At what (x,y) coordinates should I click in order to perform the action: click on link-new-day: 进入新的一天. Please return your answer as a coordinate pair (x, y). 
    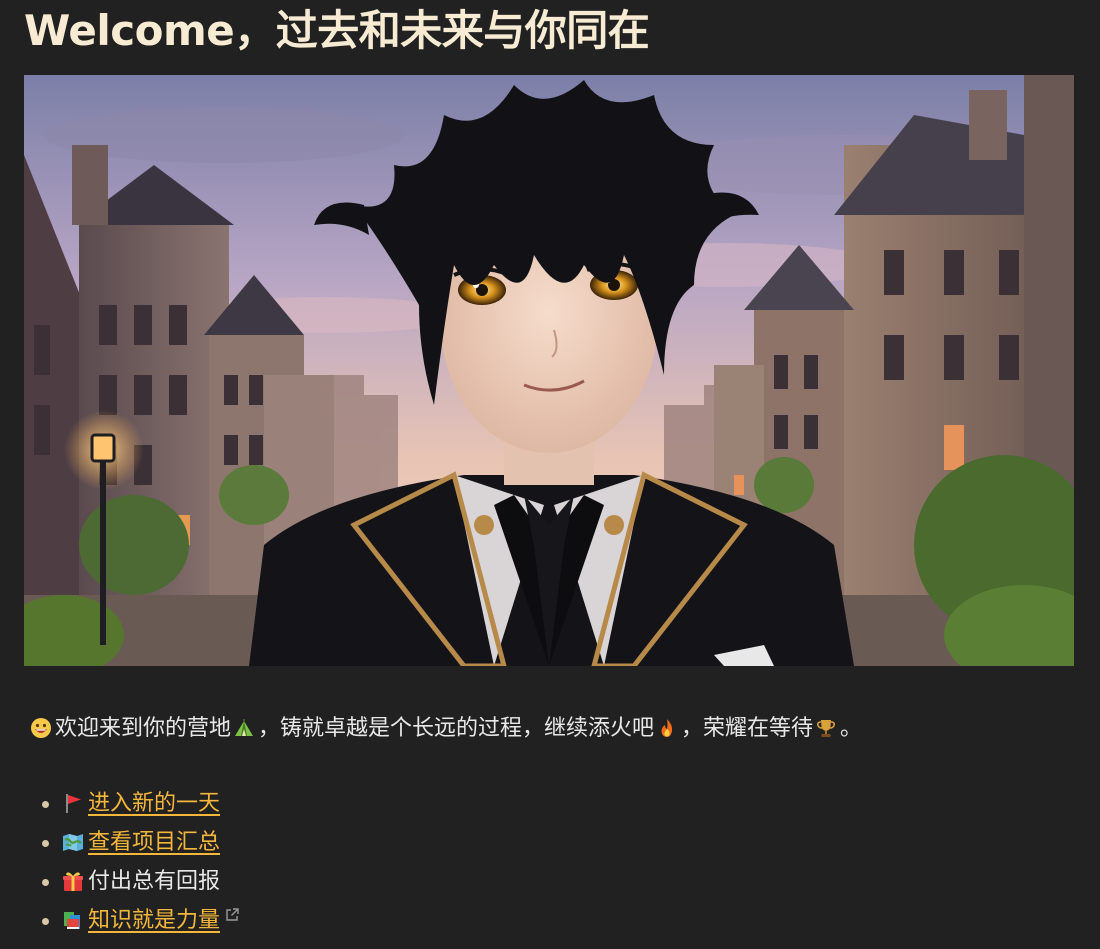
    Looking at the image, I should click on (154, 803).